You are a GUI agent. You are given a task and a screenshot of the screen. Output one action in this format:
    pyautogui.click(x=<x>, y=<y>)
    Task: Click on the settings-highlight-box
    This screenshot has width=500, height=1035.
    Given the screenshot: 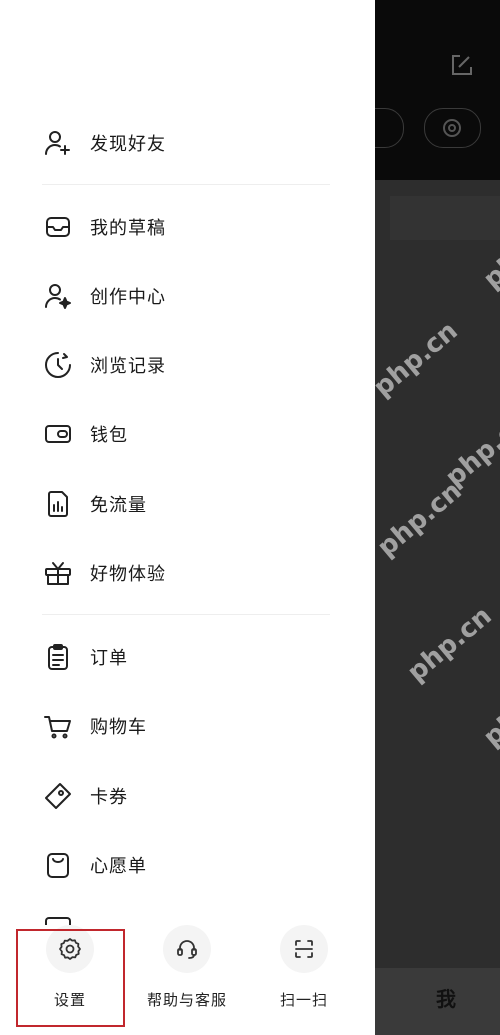 What is the action you would take?
    pyautogui.click(x=70, y=978)
    